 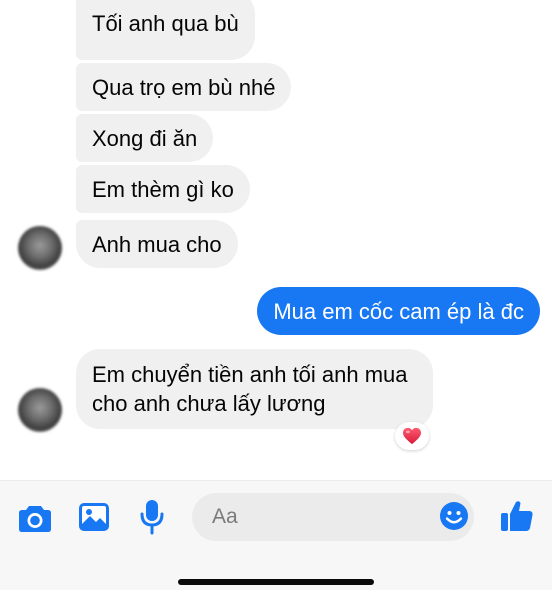 I want to click on emoji-icon, so click(x=454, y=516).